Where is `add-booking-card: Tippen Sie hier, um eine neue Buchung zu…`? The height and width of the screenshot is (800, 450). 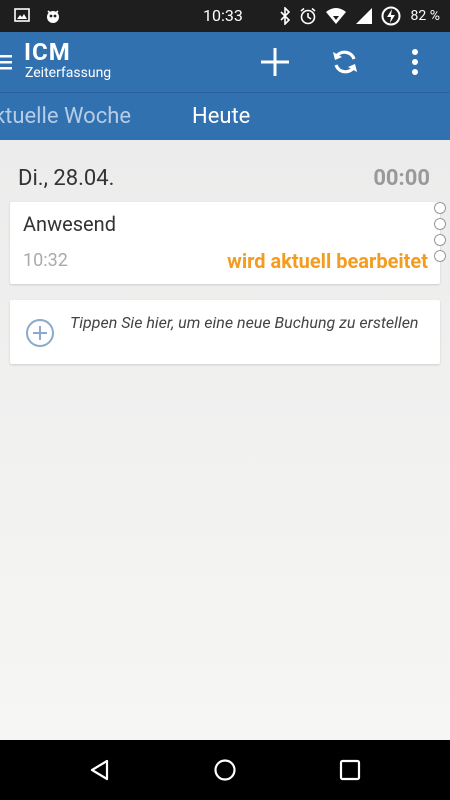
add-booking-card: Tippen Sie hier, um eine neue Buchung zu… is located at coordinates (225, 332).